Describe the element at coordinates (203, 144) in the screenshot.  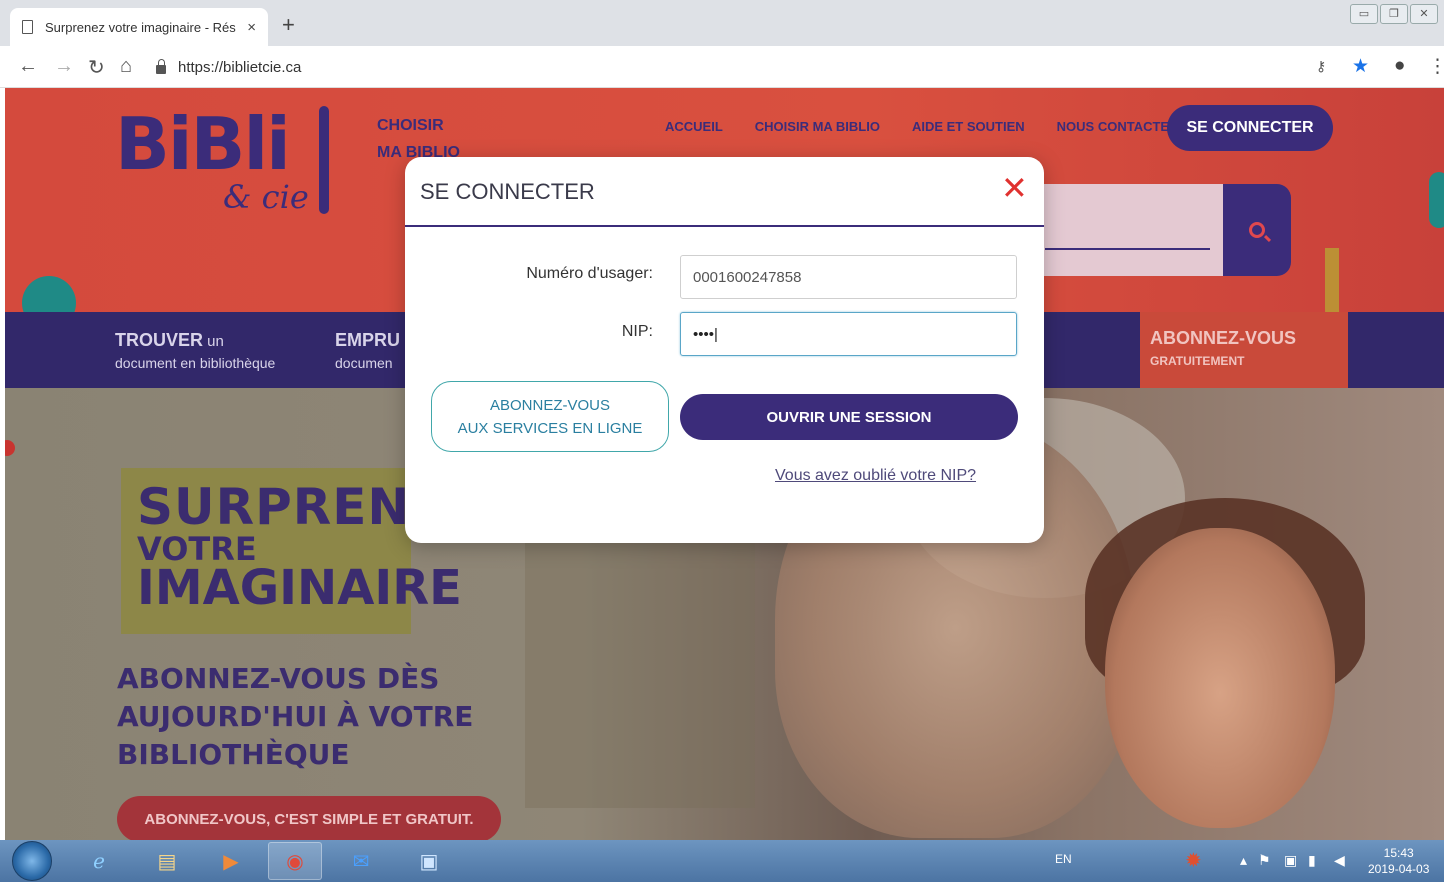
I see `site-logo: BiBli` at that location.